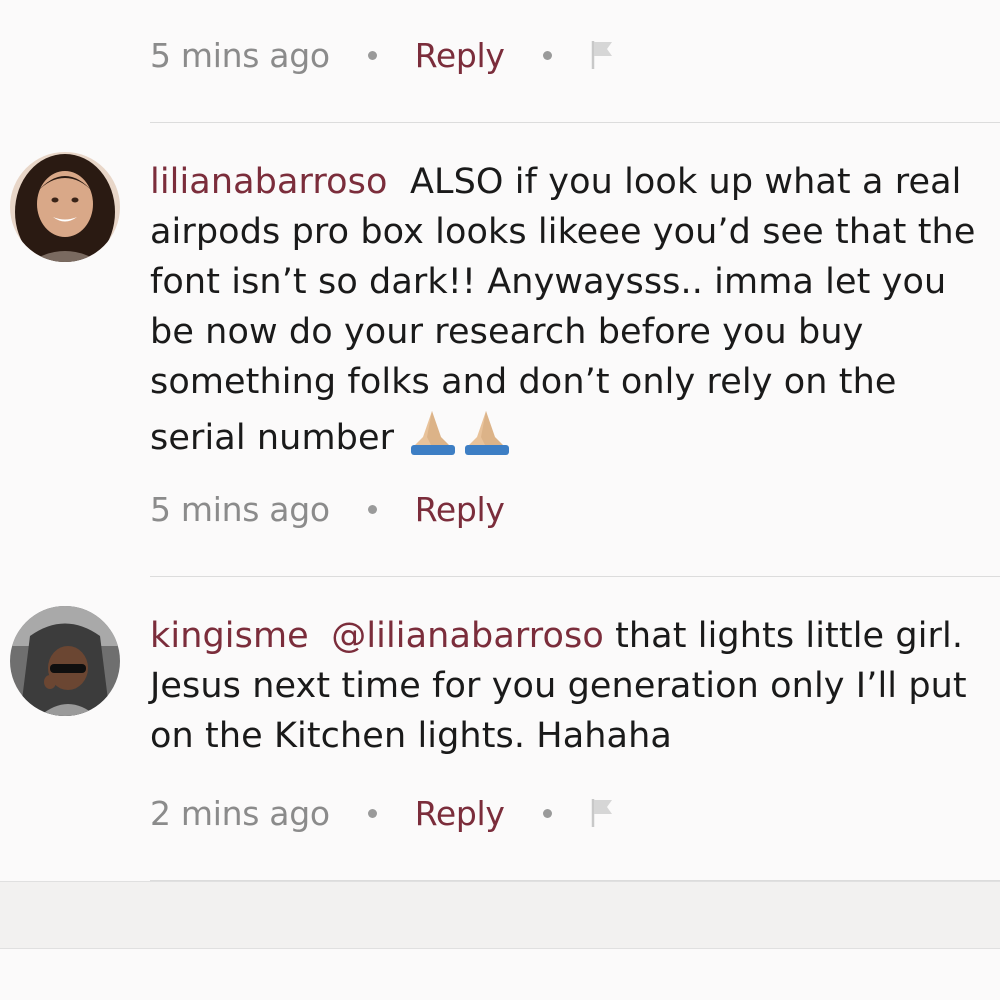  What do you see at coordinates (383, 55) in the screenshot?
I see `comment-meta-top: 5 mins ago Reply` at bounding box center [383, 55].